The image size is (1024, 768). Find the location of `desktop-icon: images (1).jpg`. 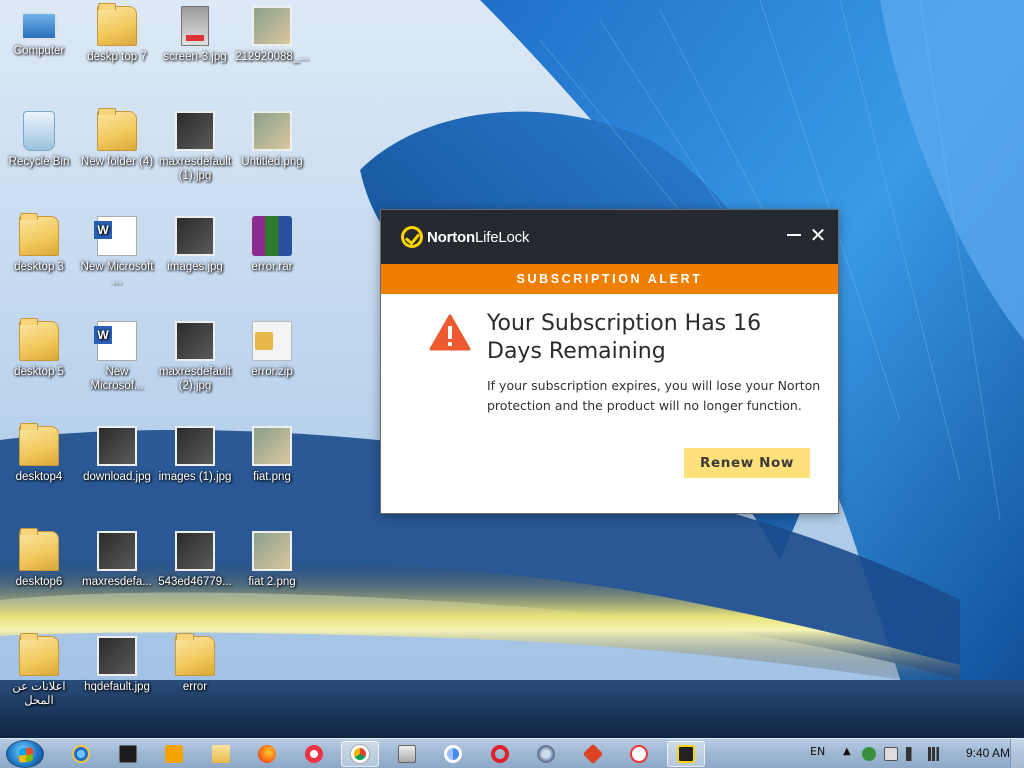

desktop-icon: images (1).jpg is located at coordinates (195, 455).